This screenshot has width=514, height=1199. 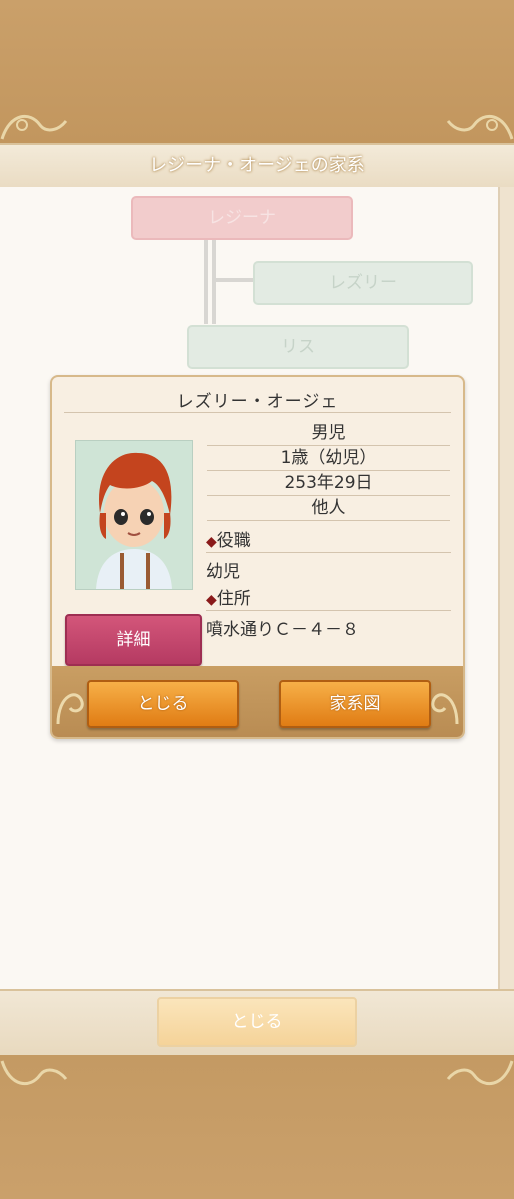 I want to click on character-portrait, so click(x=134, y=515).